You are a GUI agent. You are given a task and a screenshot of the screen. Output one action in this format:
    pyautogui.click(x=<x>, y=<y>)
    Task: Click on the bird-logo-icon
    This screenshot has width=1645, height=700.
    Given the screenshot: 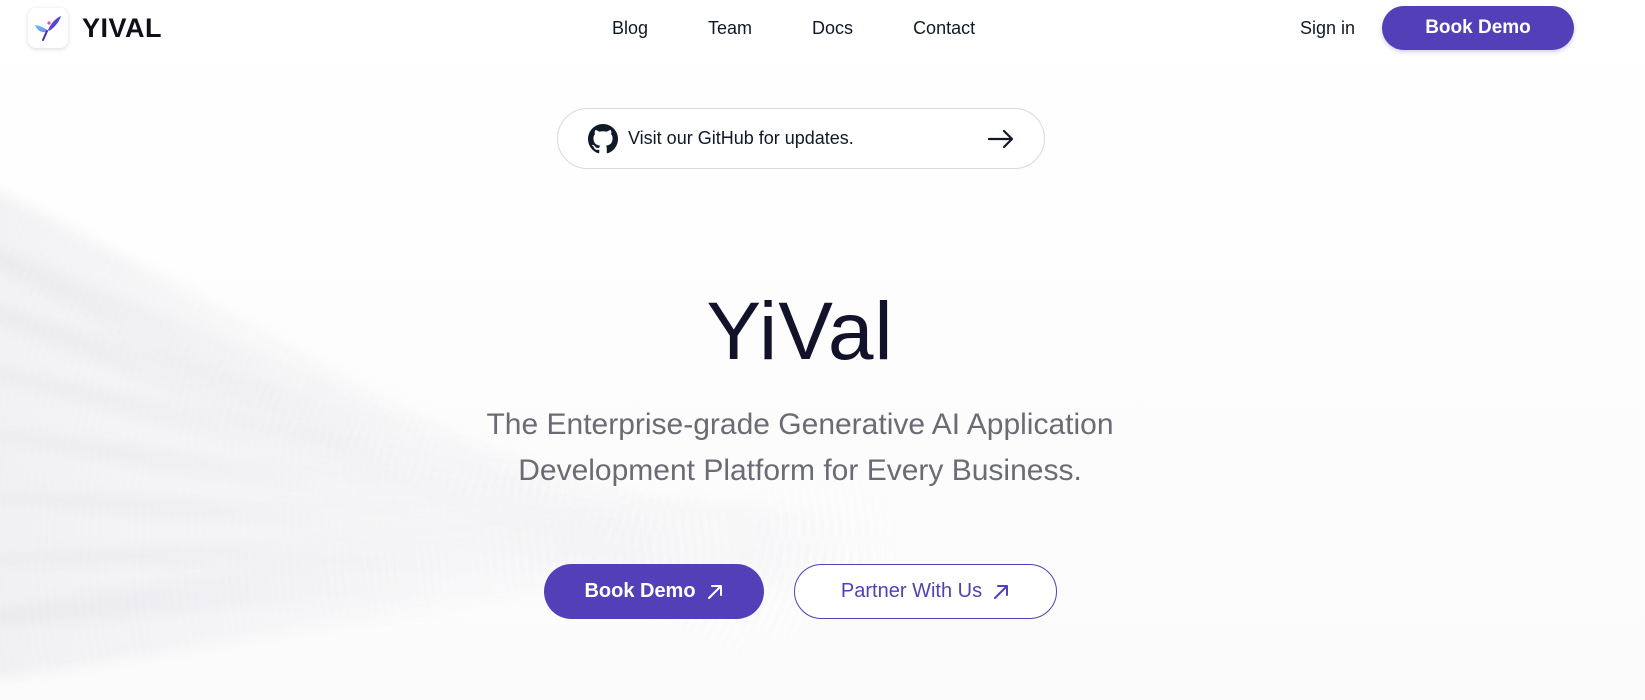 What is the action you would take?
    pyautogui.click(x=48, y=28)
    